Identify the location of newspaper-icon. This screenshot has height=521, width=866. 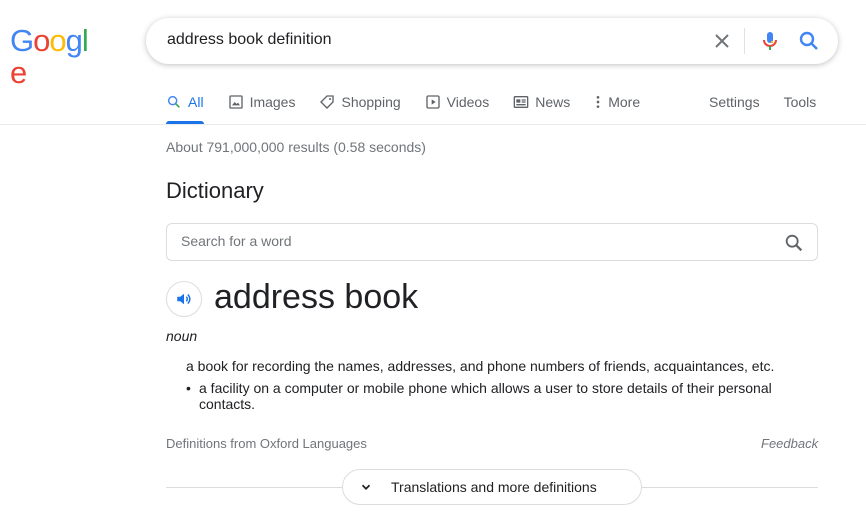
(521, 102).